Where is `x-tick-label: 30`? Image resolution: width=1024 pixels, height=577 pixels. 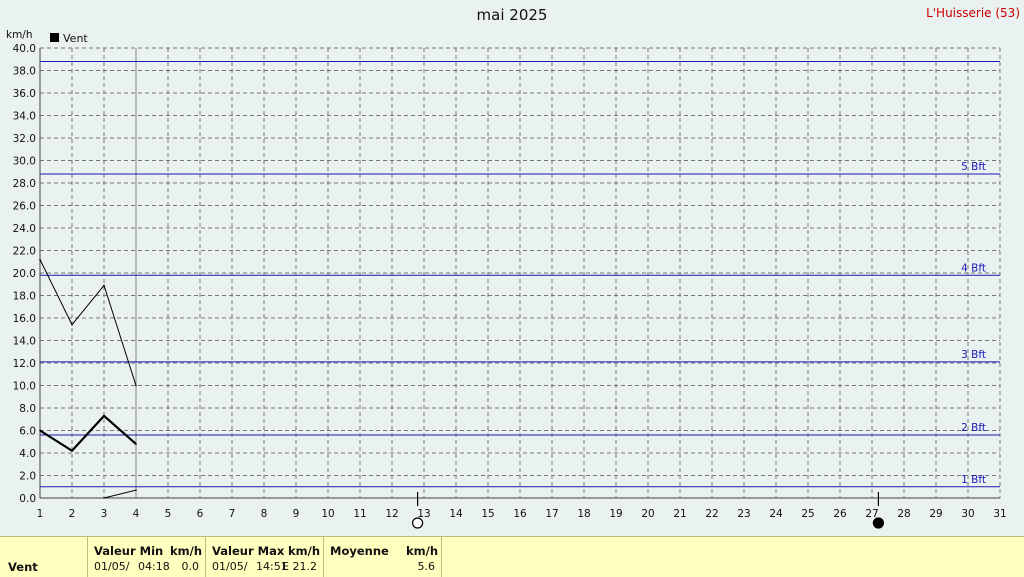 x-tick-label: 30 is located at coordinates (967, 514).